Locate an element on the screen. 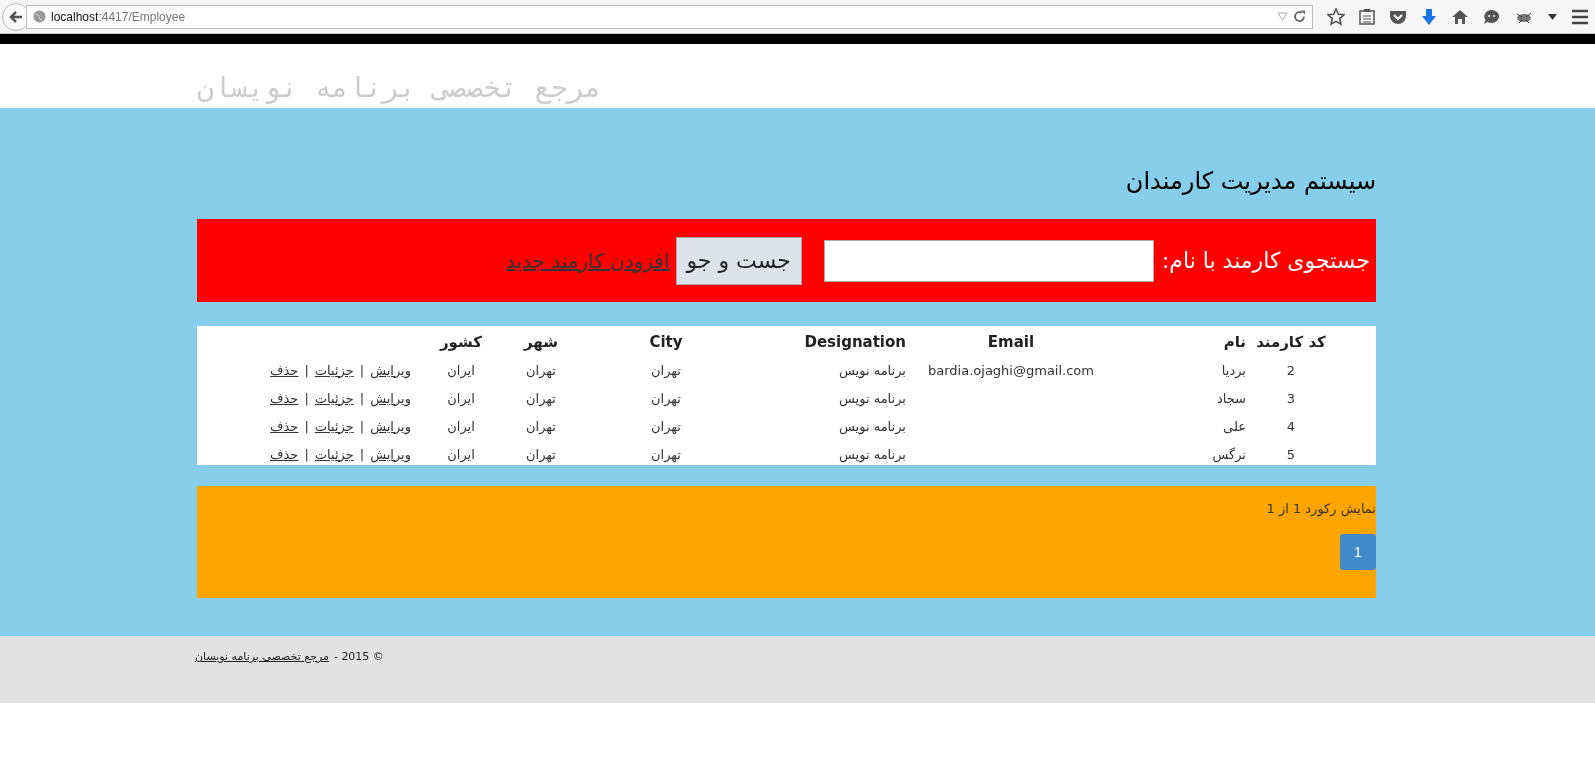  star-icon is located at coordinates (1336, 16).